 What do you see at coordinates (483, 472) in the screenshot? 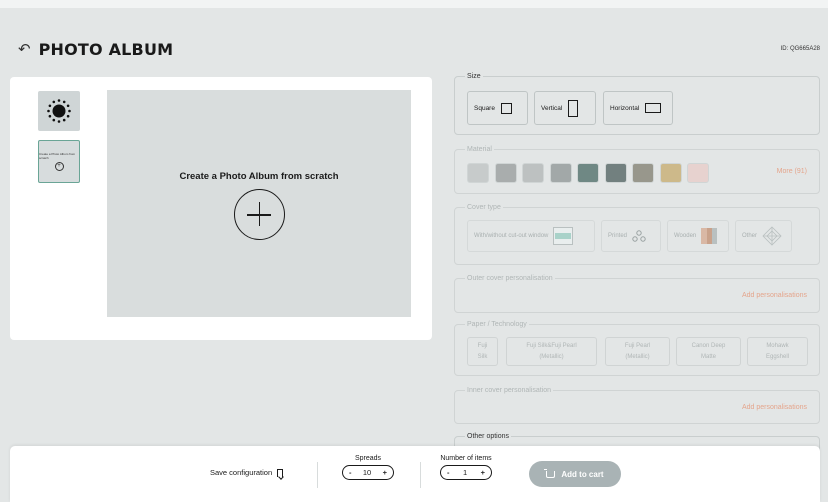
I see `items-increment-button: +` at bounding box center [483, 472].